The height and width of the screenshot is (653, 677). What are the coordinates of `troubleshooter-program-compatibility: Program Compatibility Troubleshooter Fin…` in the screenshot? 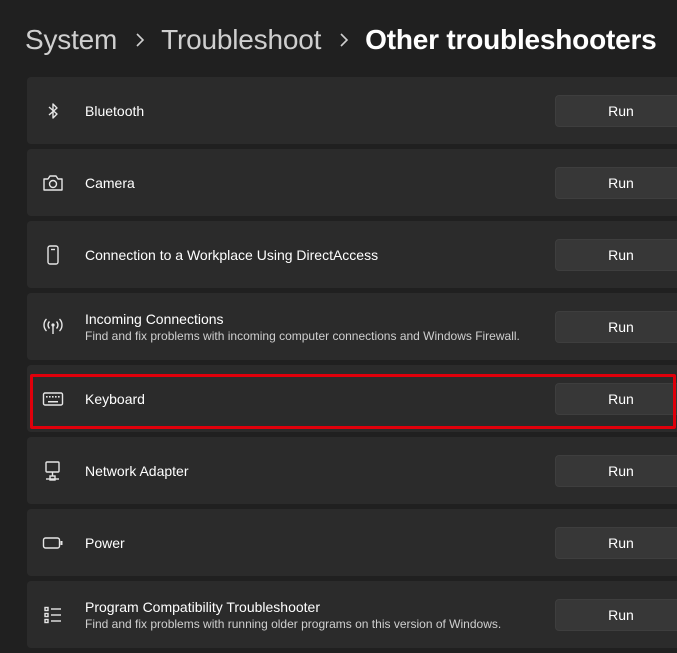 It's located at (352, 614).